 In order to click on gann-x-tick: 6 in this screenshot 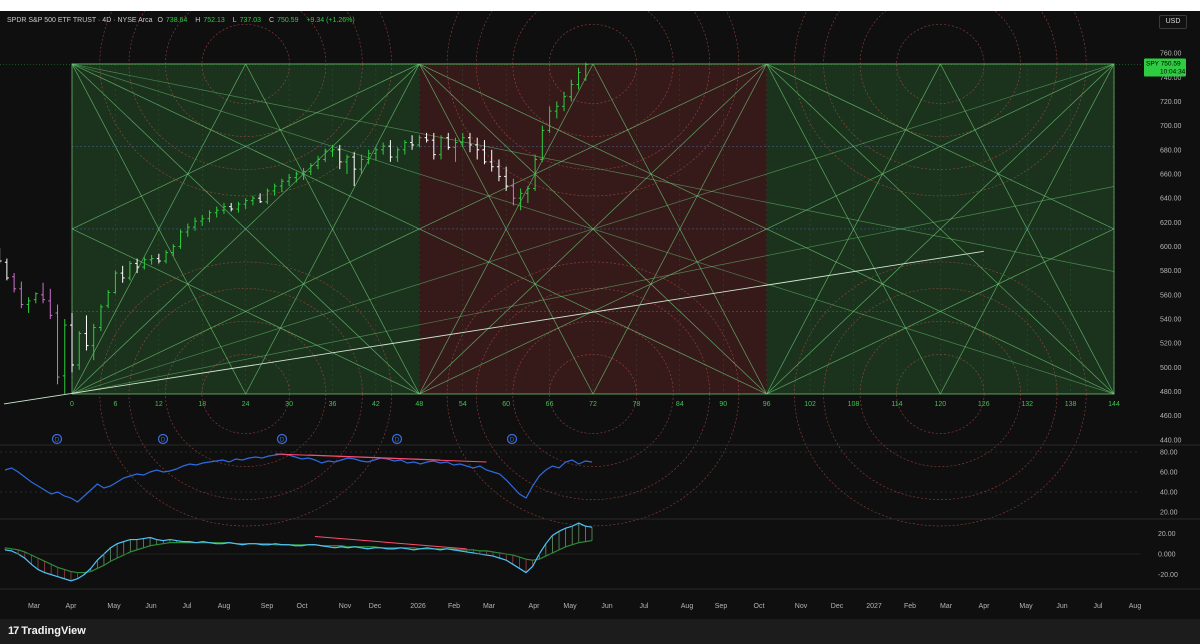, I will do `click(115, 404)`.